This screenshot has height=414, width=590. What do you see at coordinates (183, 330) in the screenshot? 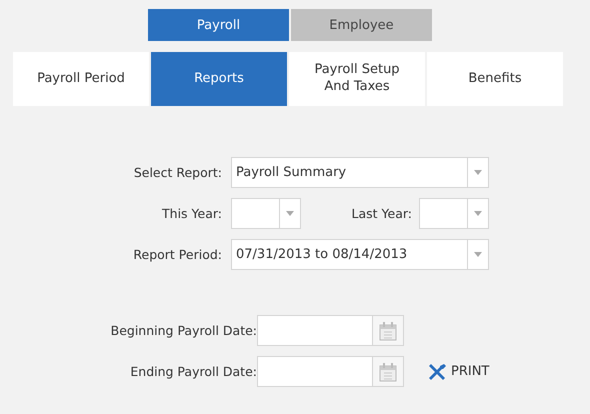
I see `field-label: Beginning Payroll Date:` at bounding box center [183, 330].